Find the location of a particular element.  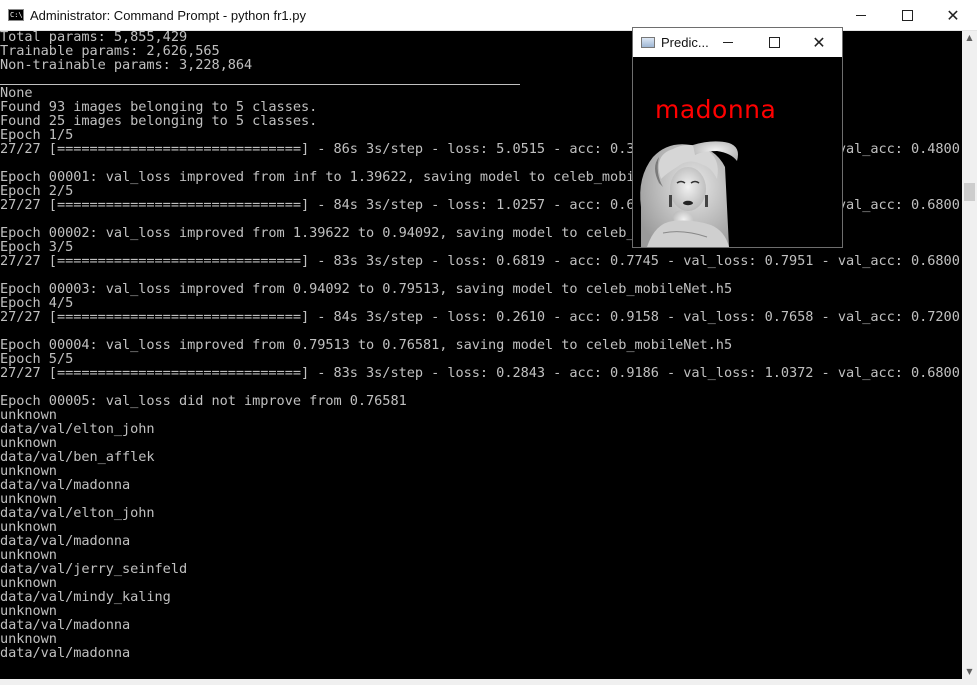

console-line: Found 25 images belonging to 5 classes. is located at coordinates (159, 121).